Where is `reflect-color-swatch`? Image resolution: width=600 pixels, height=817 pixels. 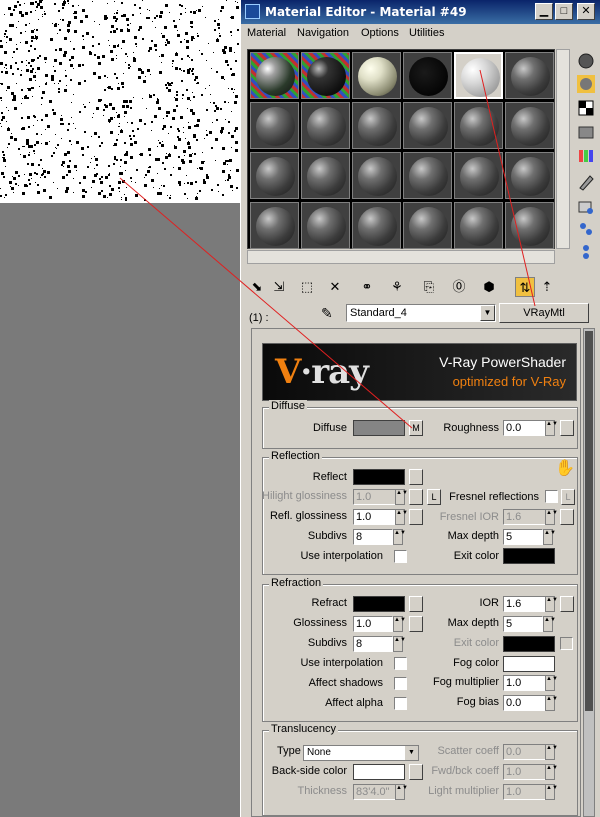 reflect-color-swatch is located at coordinates (379, 477).